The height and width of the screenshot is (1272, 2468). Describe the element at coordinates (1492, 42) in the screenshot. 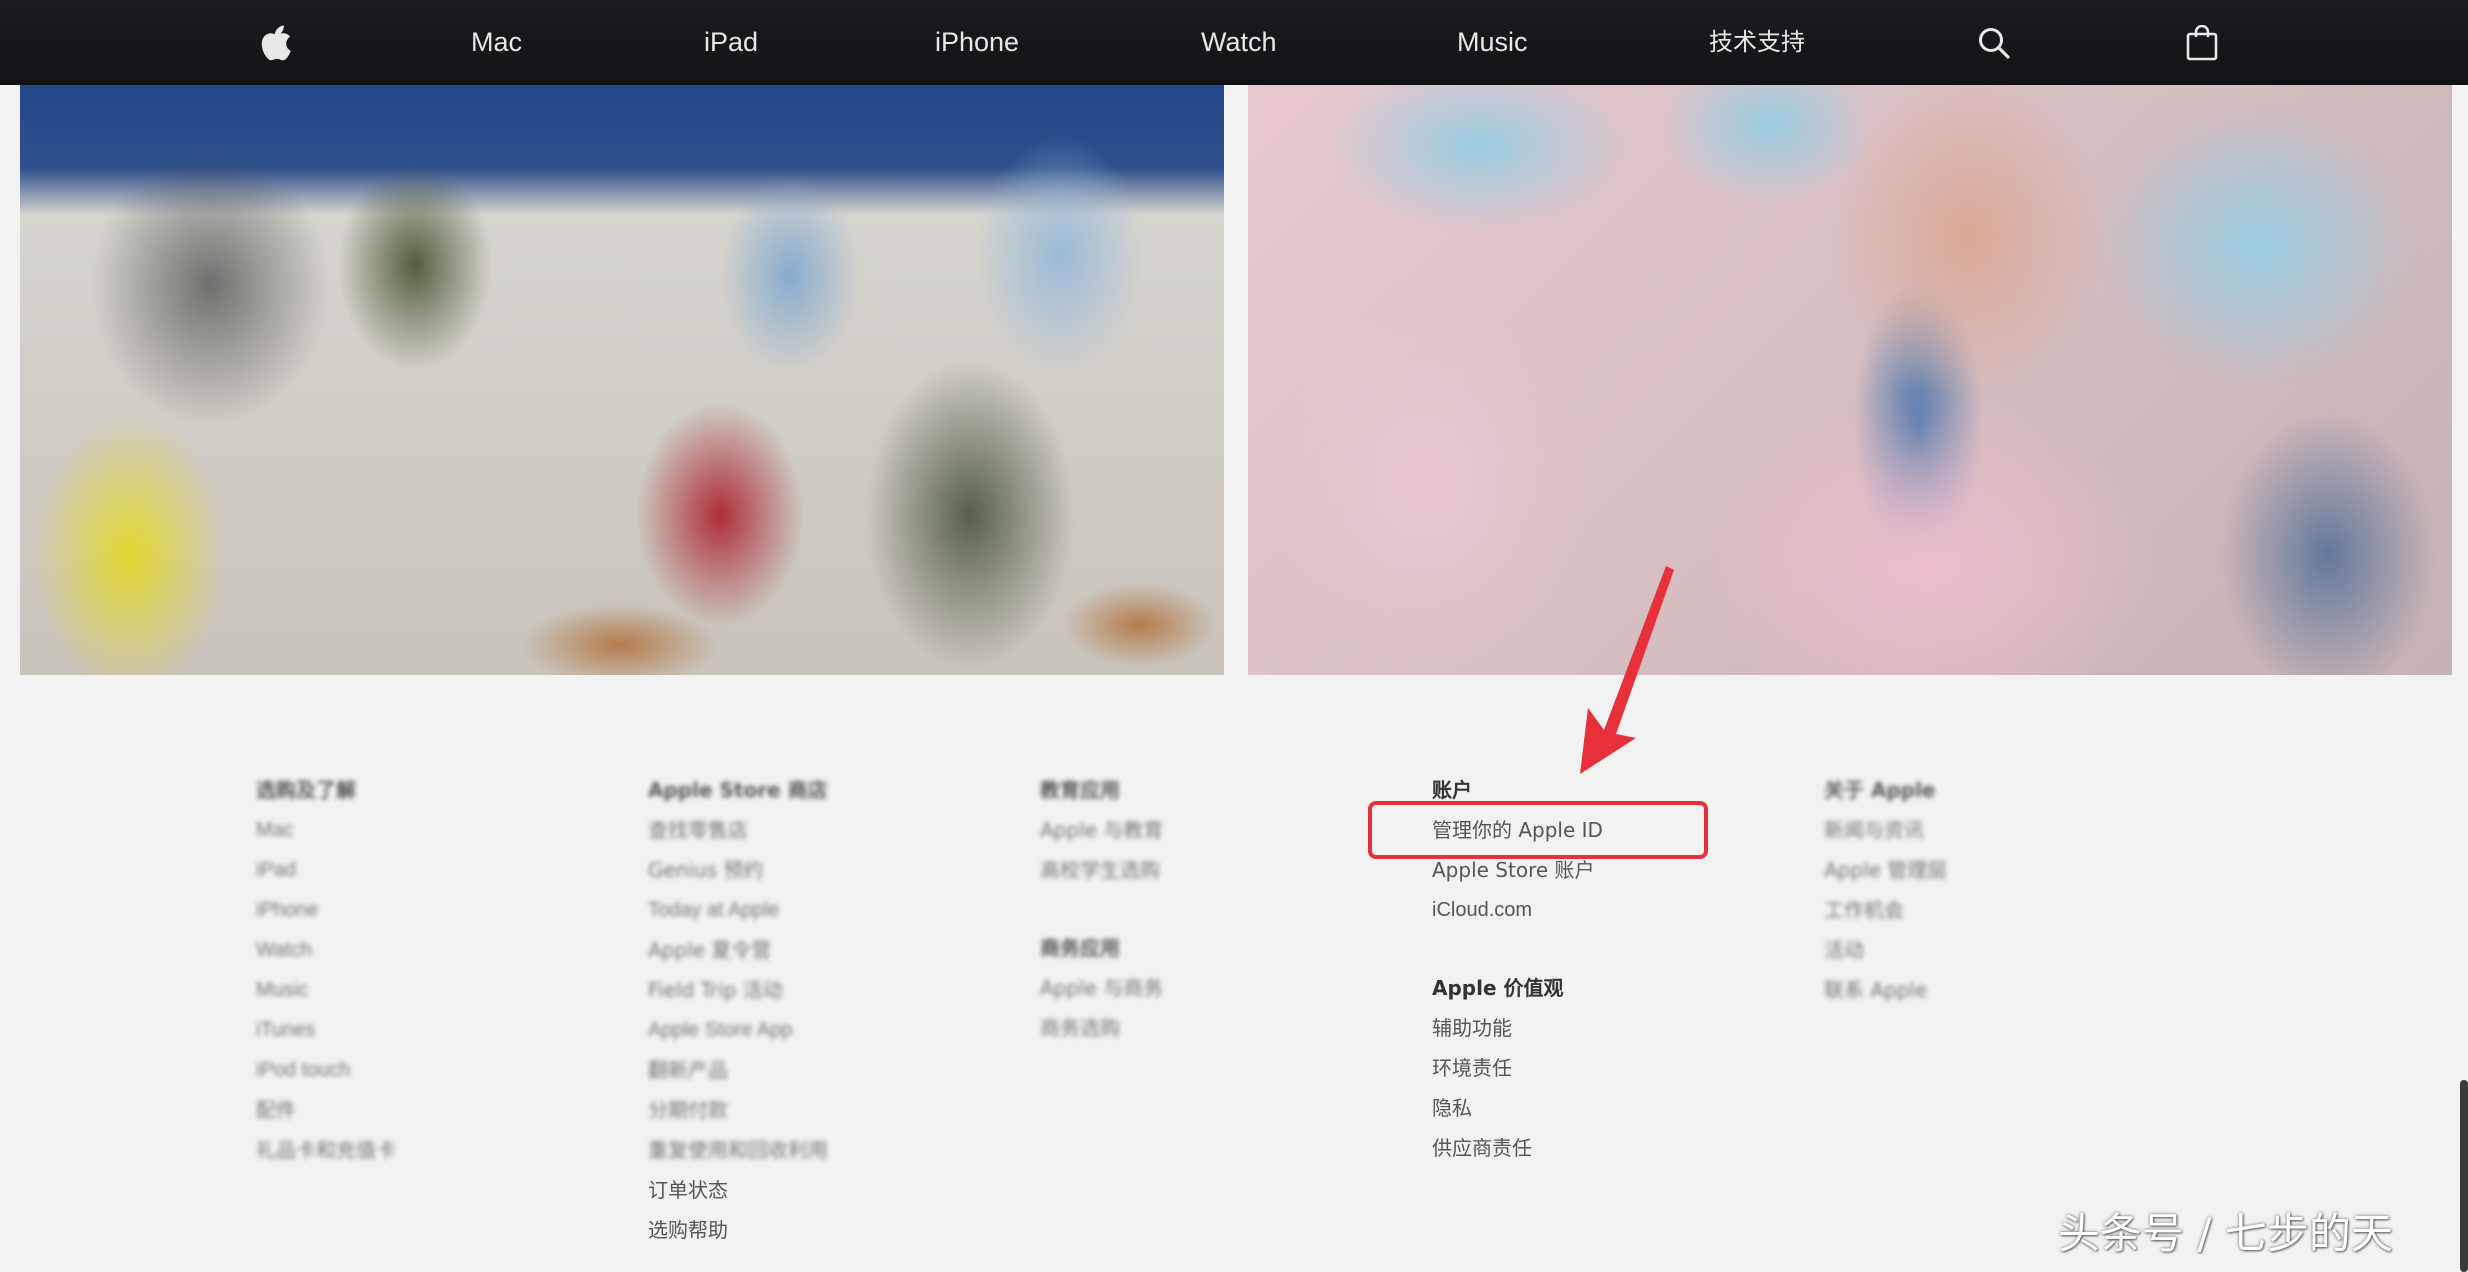

I see `nav-item-music: Music` at that location.